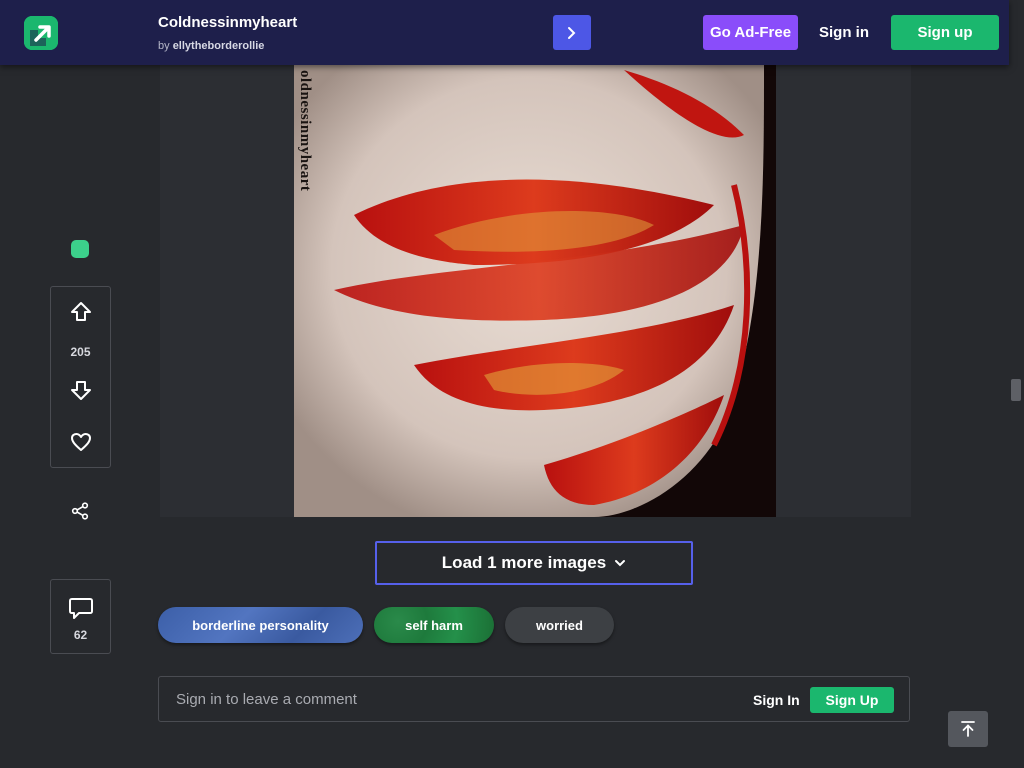 This screenshot has height=768, width=1024. I want to click on sign-up-button: Sign up, so click(945, 32).